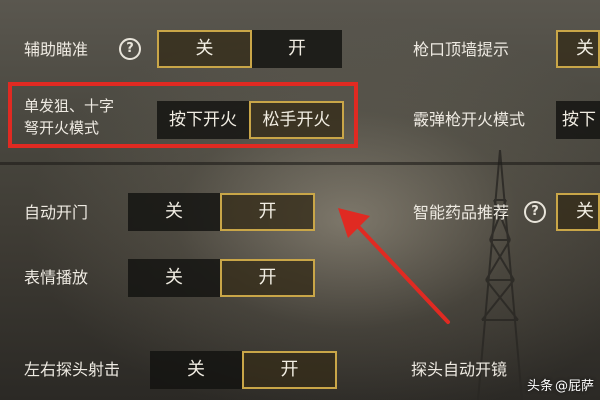 This screenshot has height=400, width=600. I want to click on lean-shoot-toggle: 关 开, so click(243, 370).